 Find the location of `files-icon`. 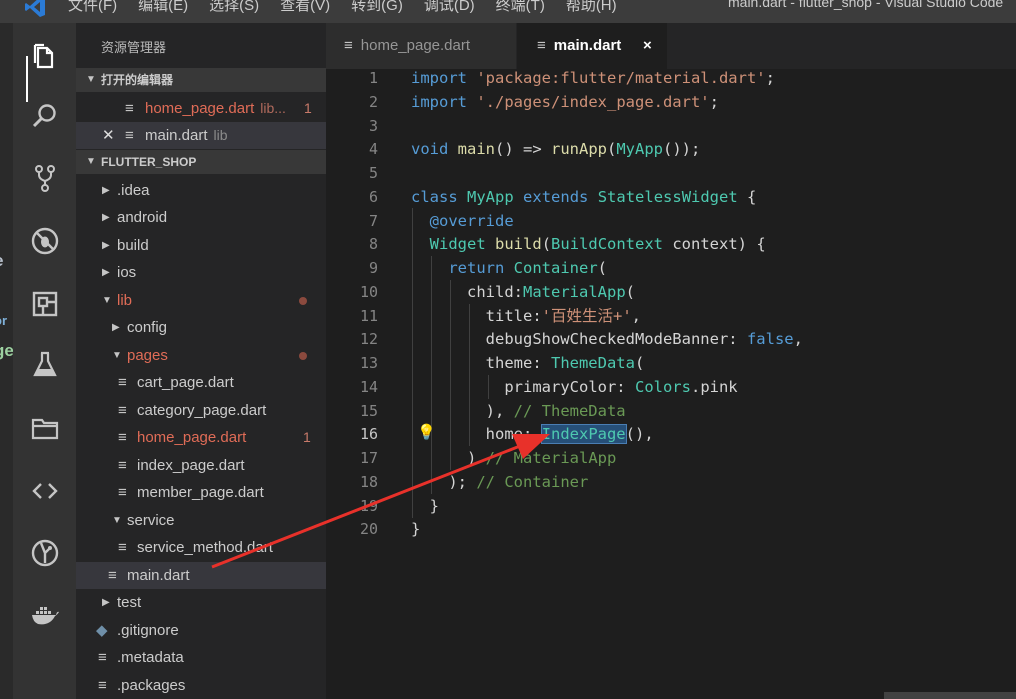

files-icon is located at coordinates (45, 56).